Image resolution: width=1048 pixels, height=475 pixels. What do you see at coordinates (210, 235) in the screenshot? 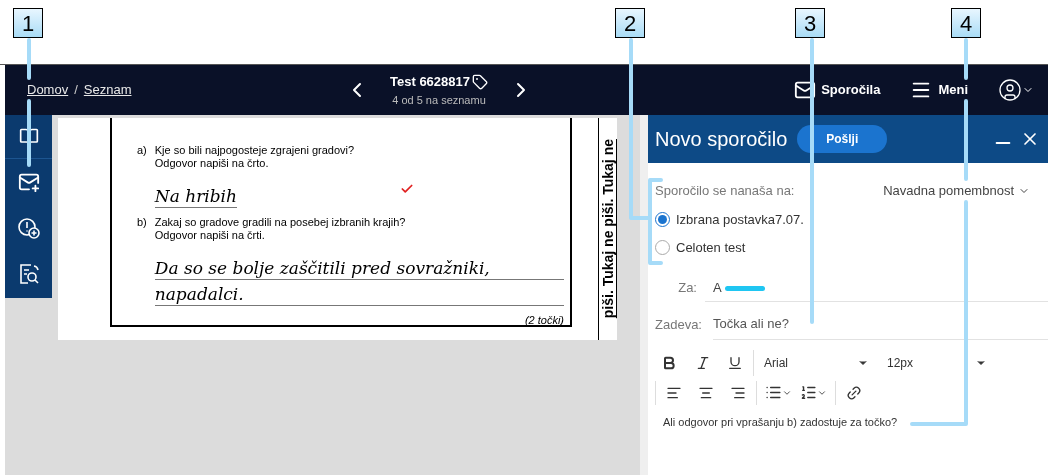
I see `question-text: Odgovor napiši na črti.` at bounding box center [210, 235].